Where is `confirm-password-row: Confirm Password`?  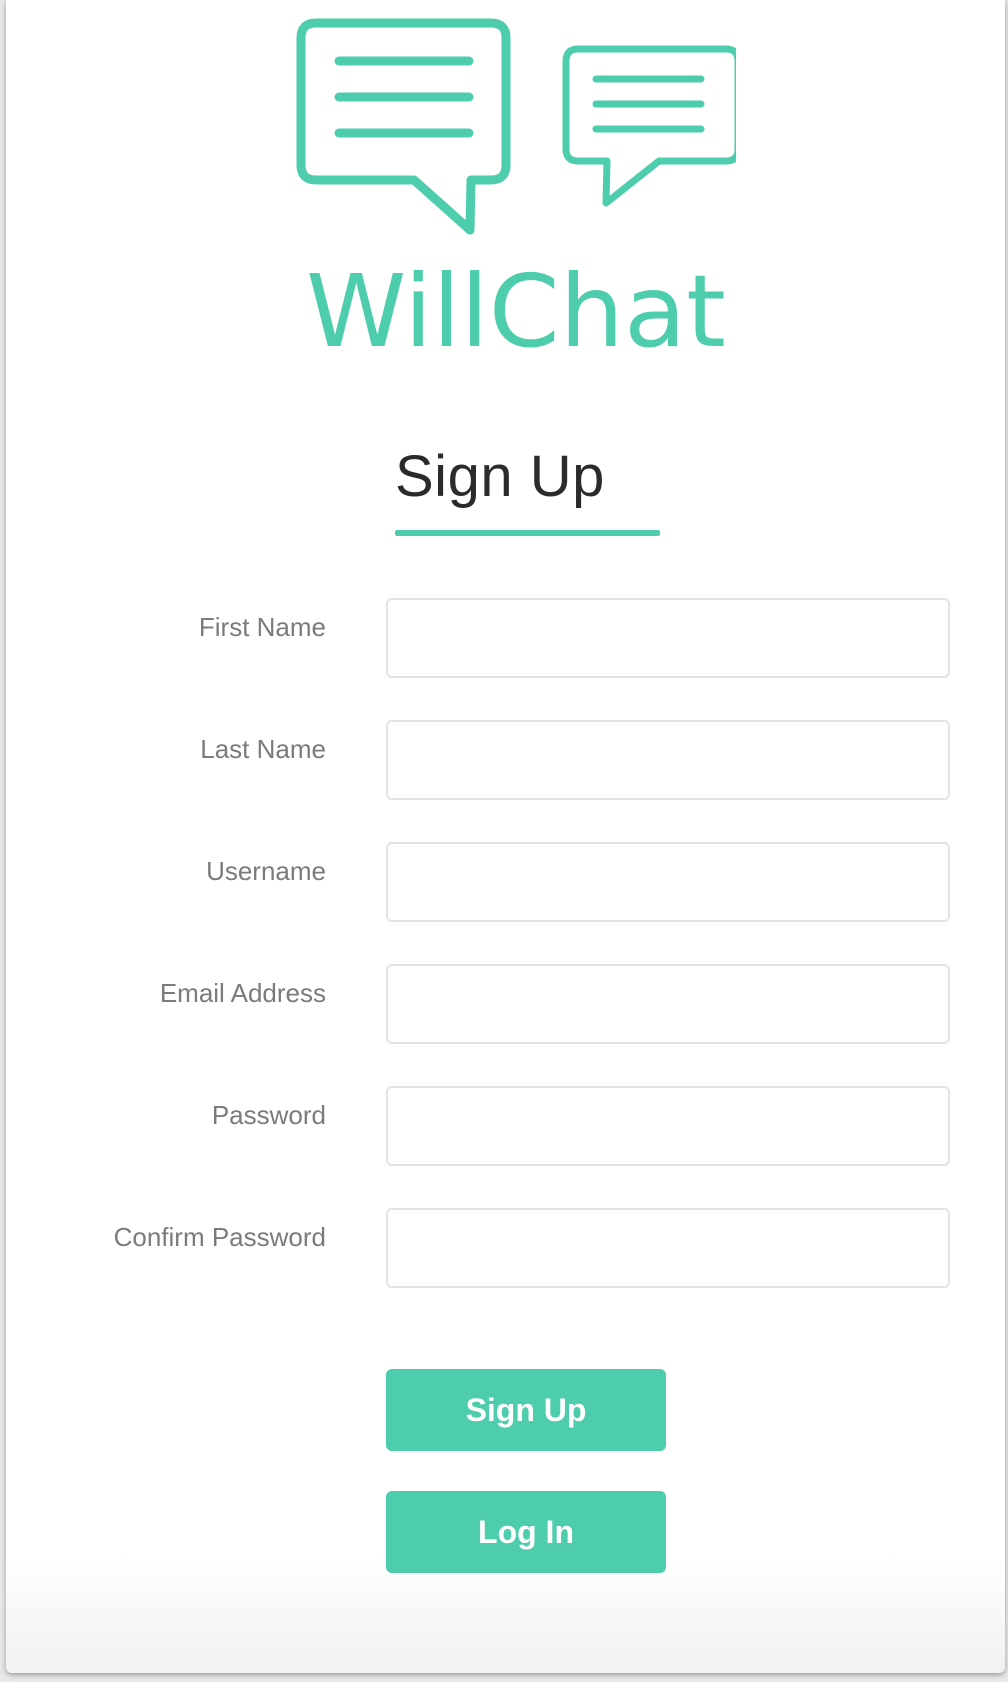
confirm-password-row: Confirm Password is located at coordinates (506, 1249).